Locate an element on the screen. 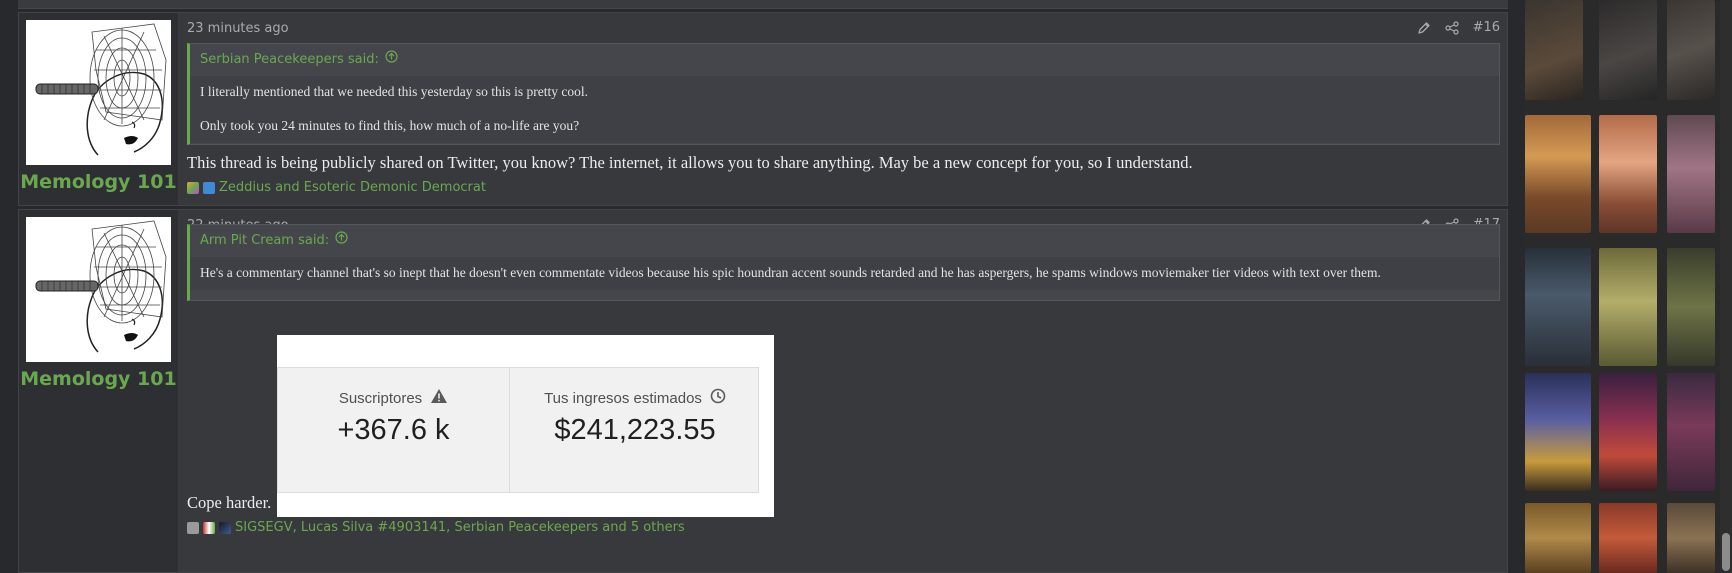 The width and height of the screenshot is (1732, 573). quote-author: Serbian Peacekeepers said: is located at coordinates (289, 60).